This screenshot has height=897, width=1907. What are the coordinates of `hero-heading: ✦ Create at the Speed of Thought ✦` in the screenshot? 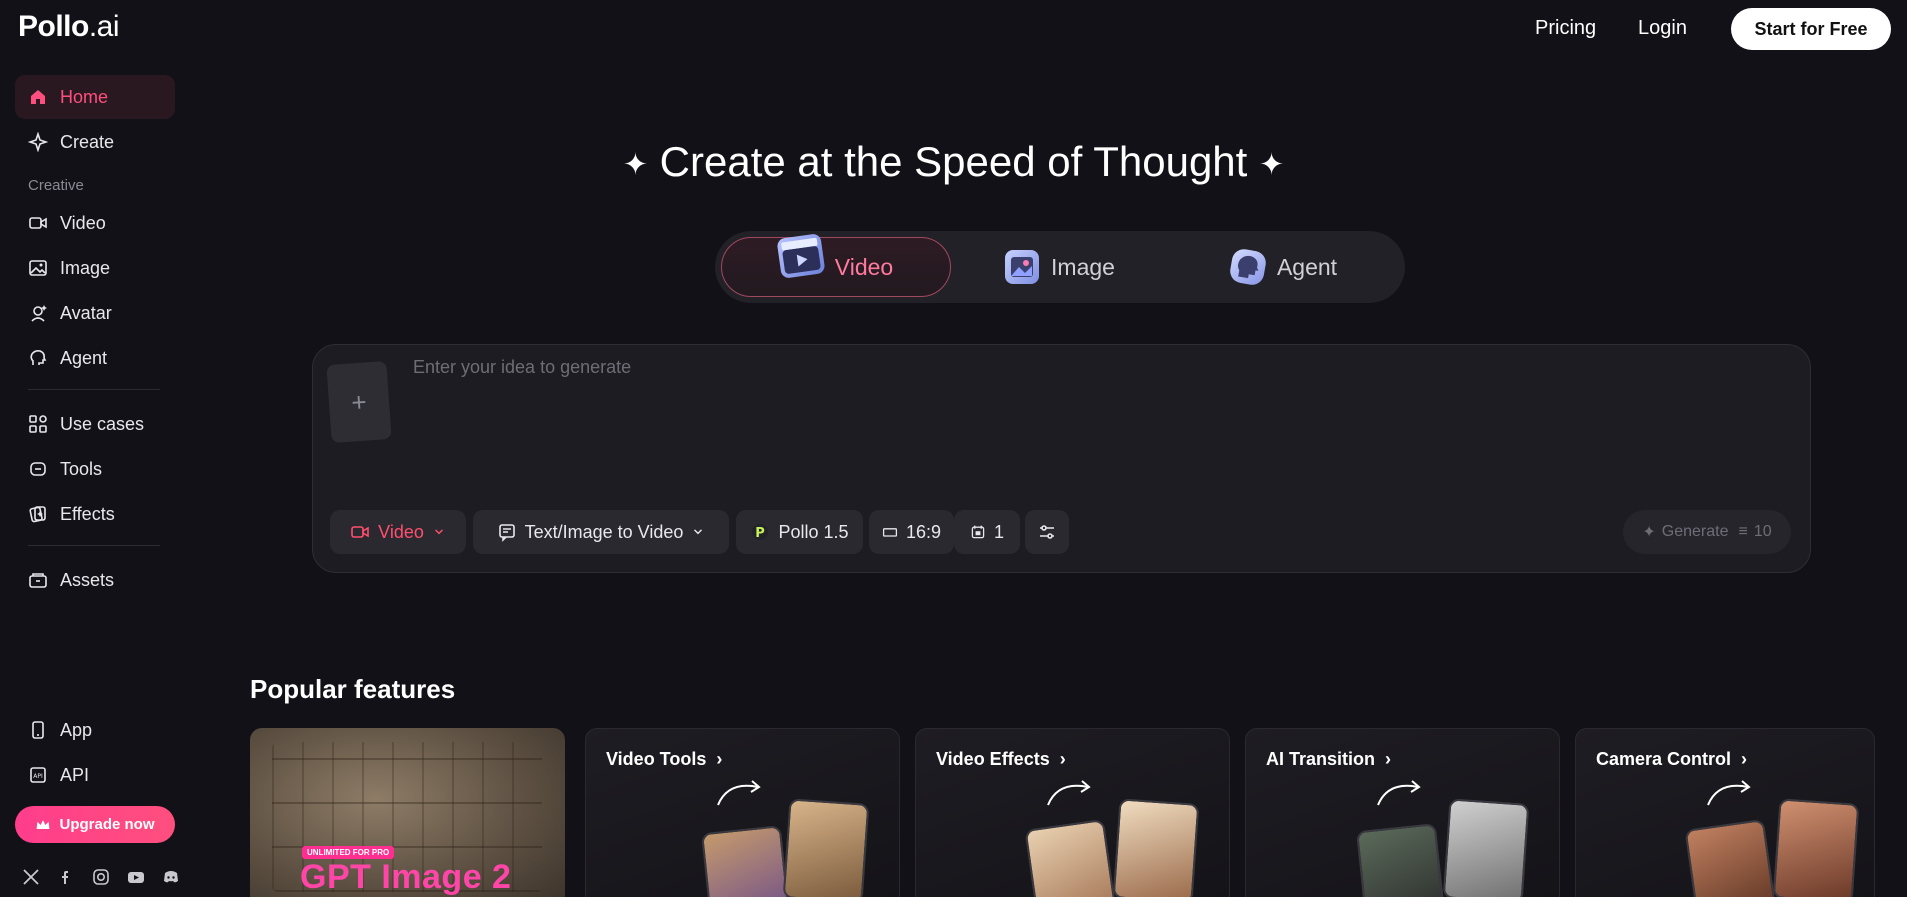 It's located at (953, 162).